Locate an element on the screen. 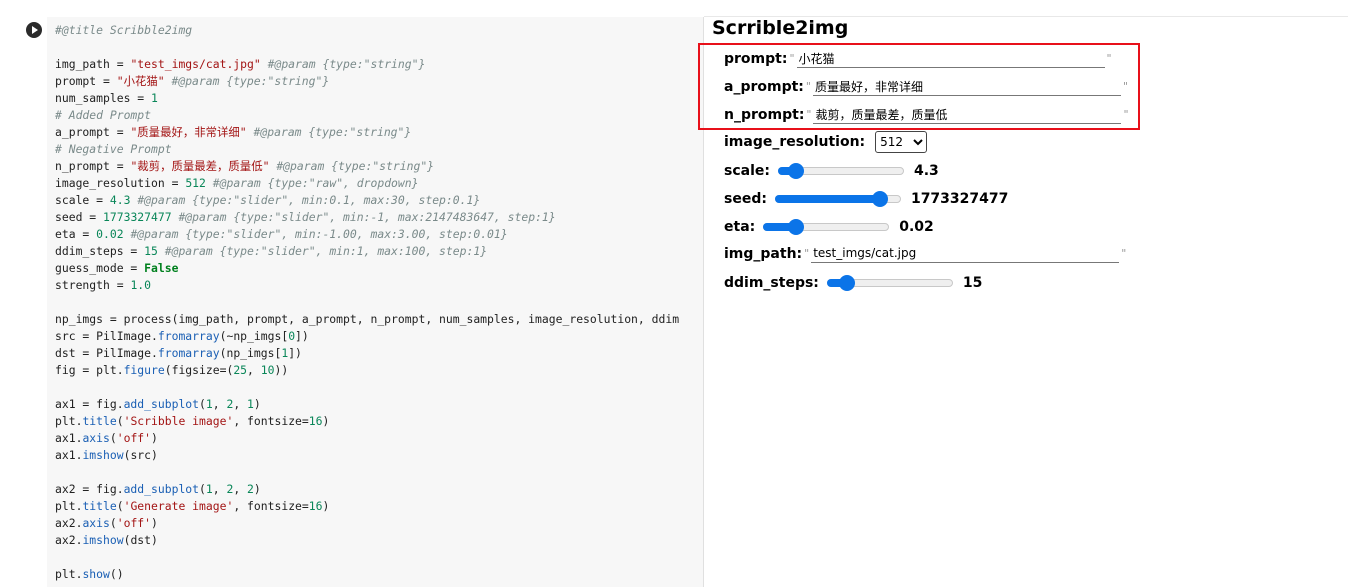 The width and height of the screenshot is (1348, 587). code-token: (~np_imgs[ is located at coordinates (254, 336).